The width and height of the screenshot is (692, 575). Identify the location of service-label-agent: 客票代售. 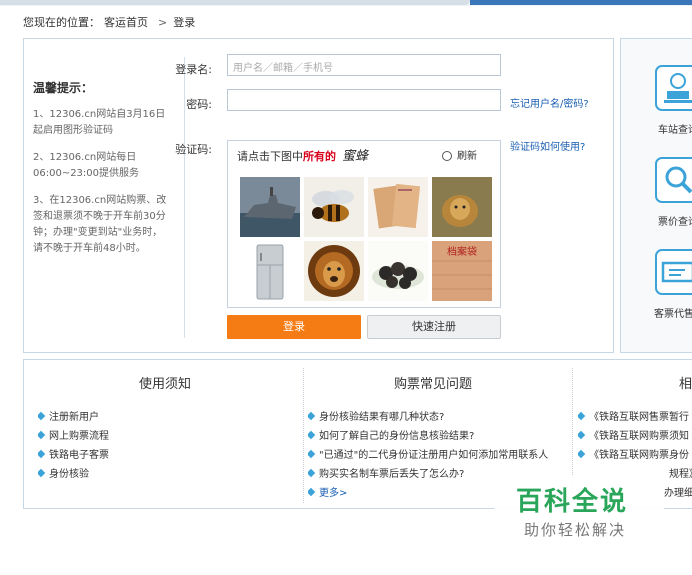
(673, 312).